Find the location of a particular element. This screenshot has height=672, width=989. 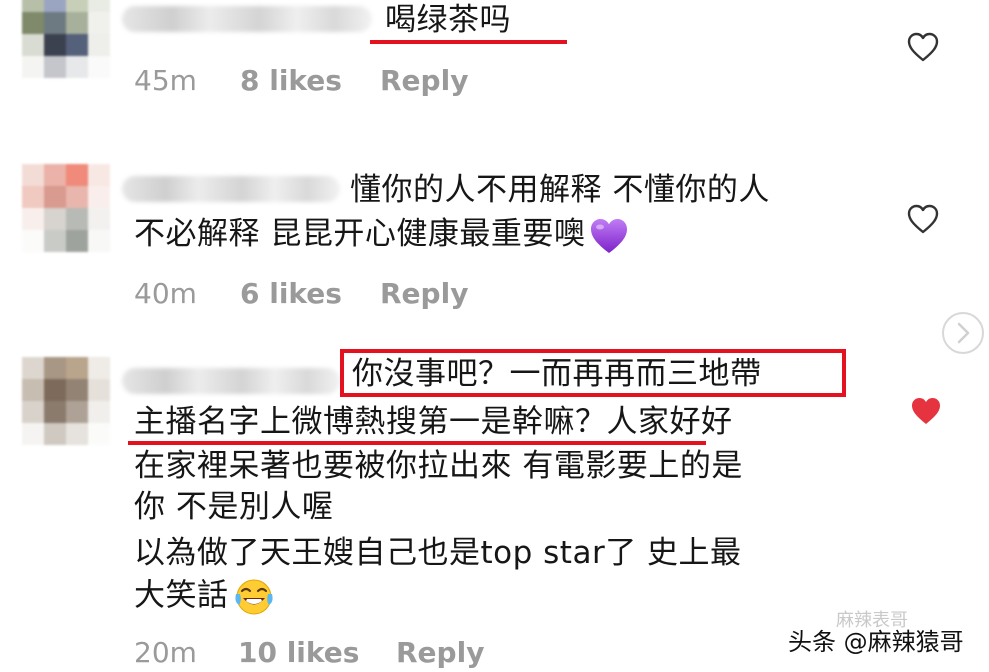

comment-time: 20m is located at coordinates (165, 652).